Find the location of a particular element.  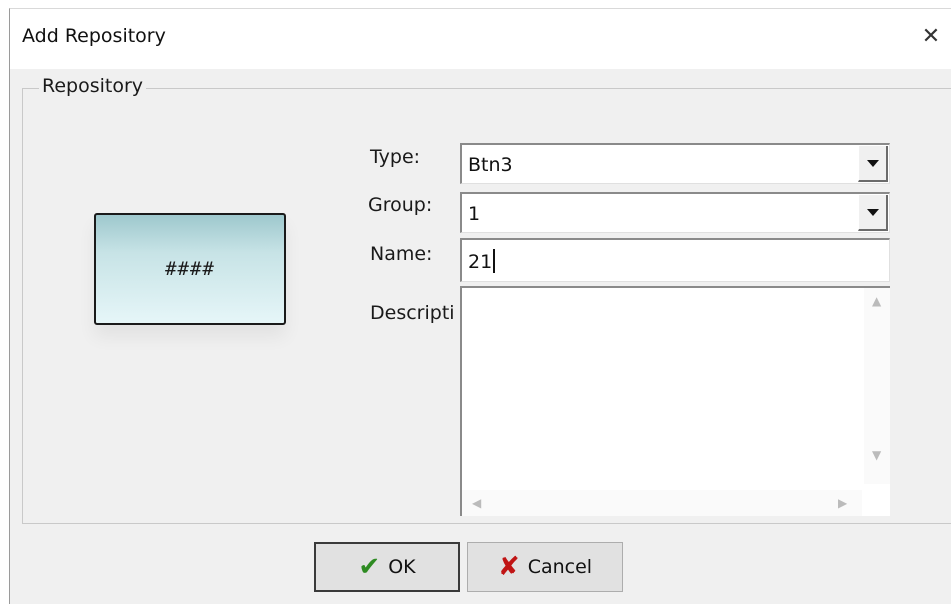

check-icon: ✔ is located at coordinates (369, 567).